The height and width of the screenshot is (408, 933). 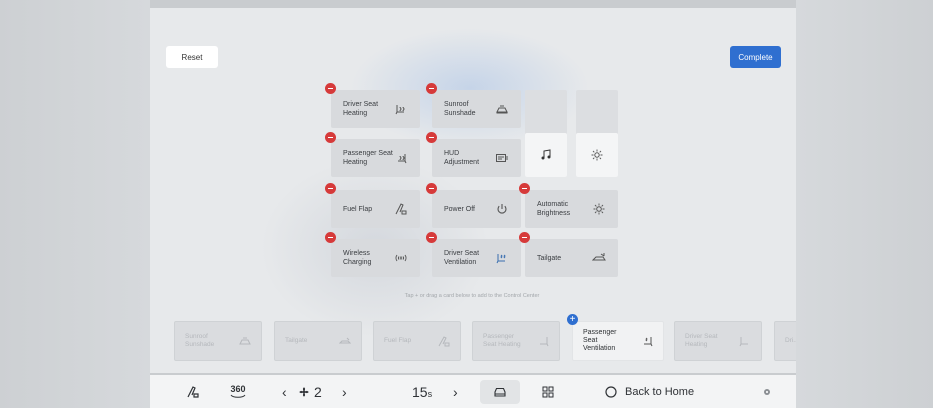 I want to click on control-center-button, so click(x=548, y=391).